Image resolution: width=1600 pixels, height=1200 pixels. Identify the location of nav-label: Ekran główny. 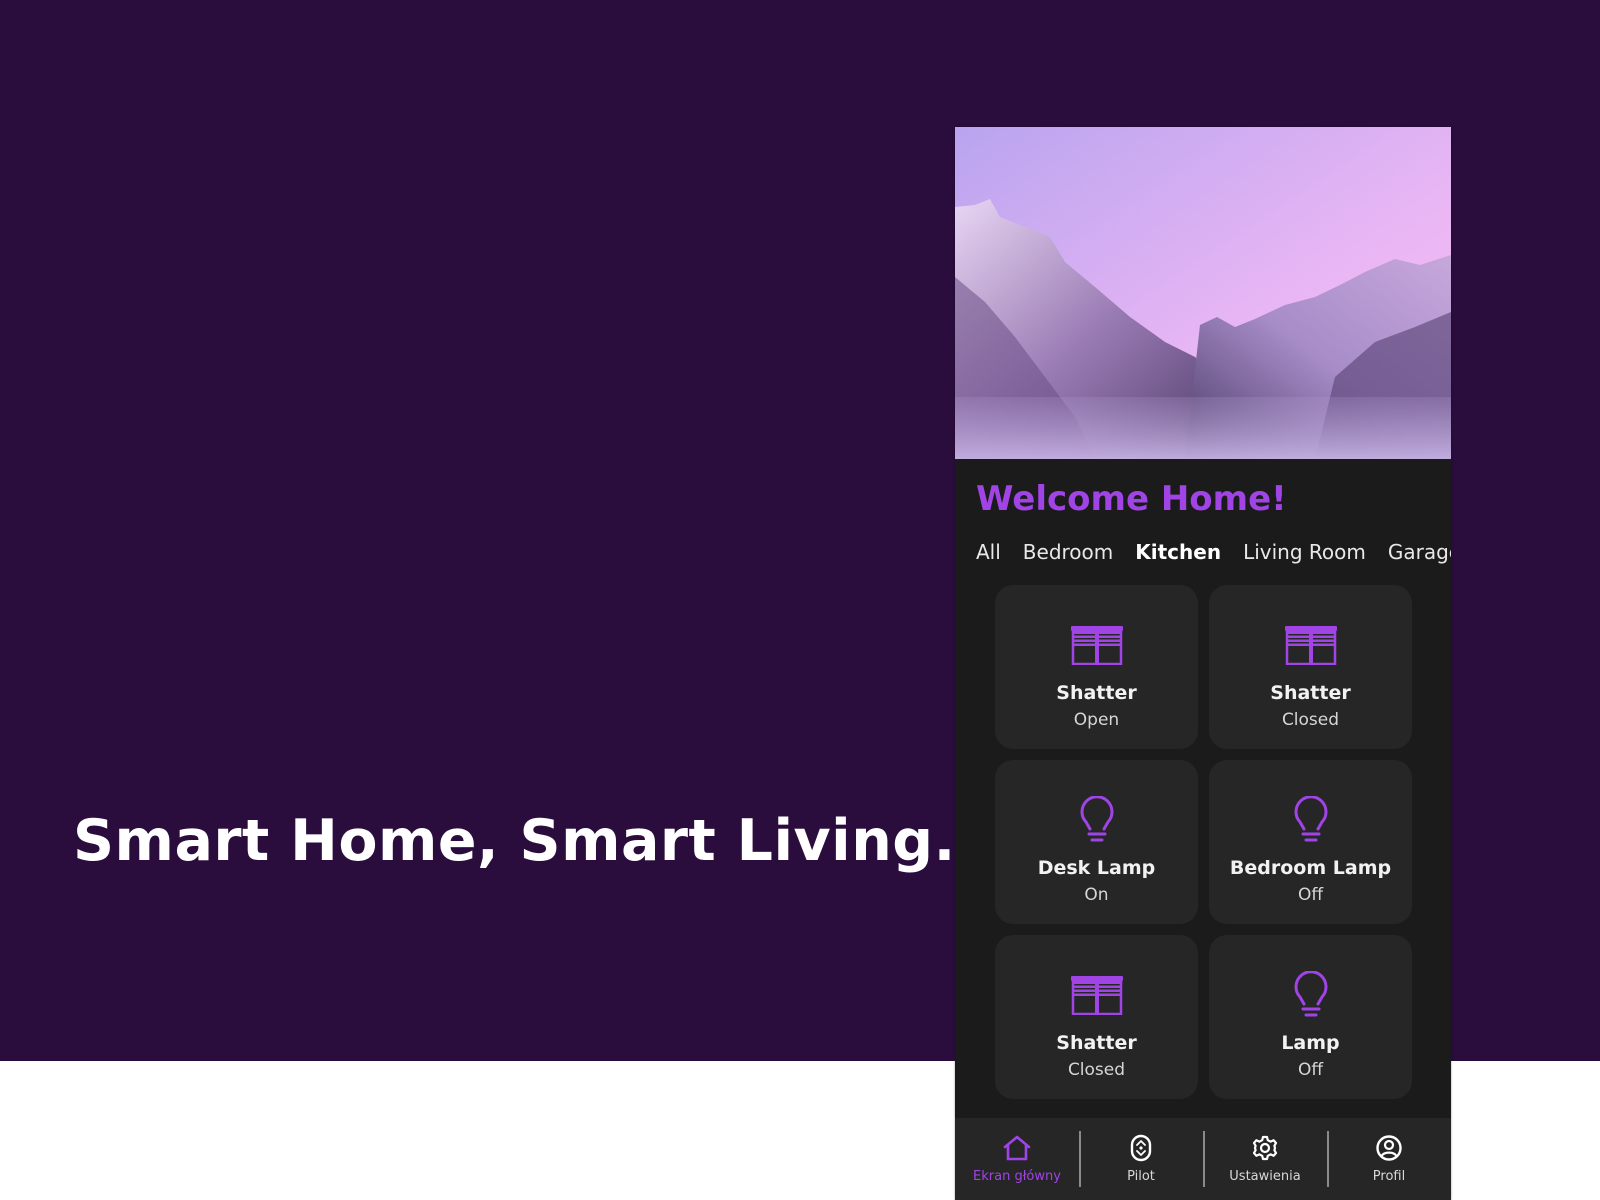
(1017, 1176).